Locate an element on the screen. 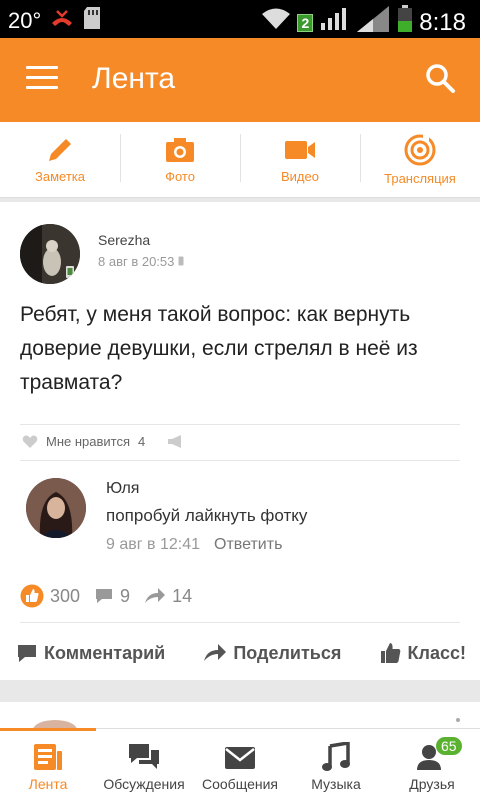 Image resolution: width=480 pixels, height=800 pixels. pencil-icon is located at coordinates (60, 150).